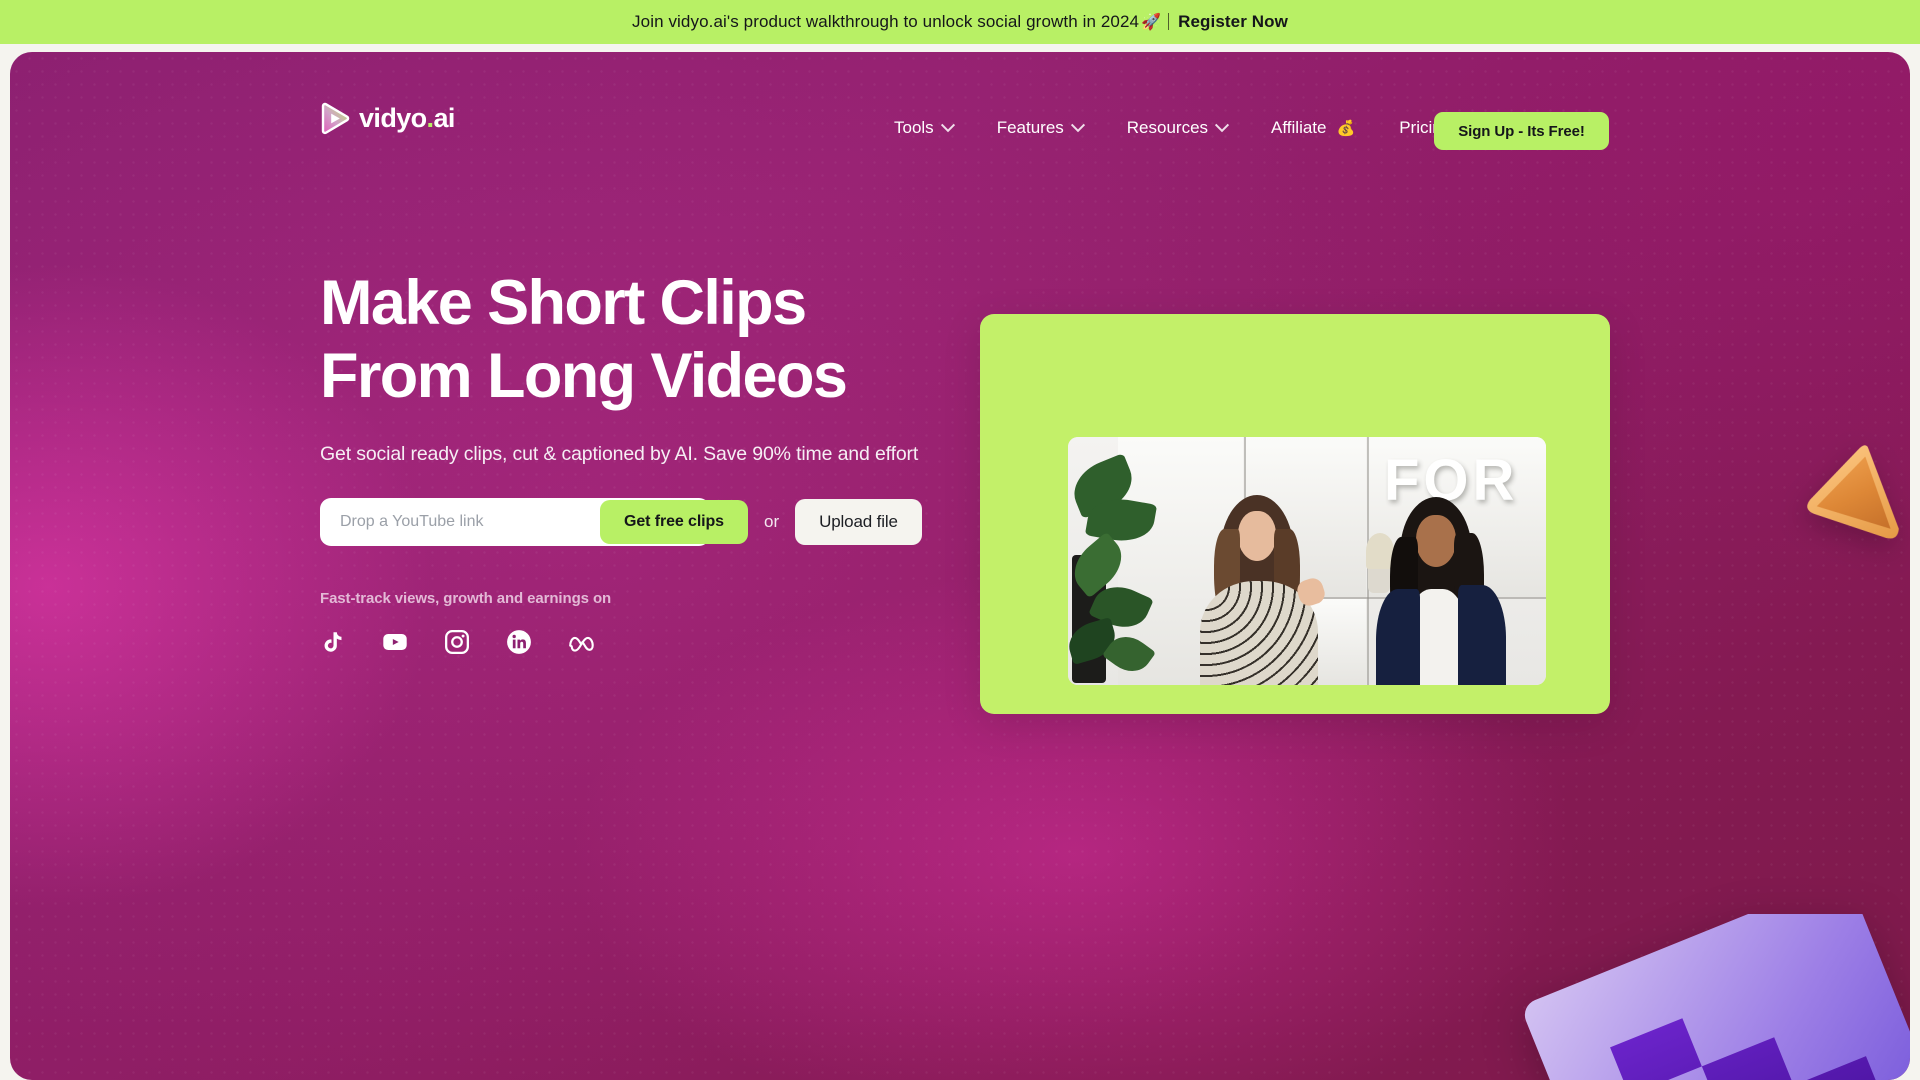  I want to click on nav-item-resources: Resources, so click(1177, 128).